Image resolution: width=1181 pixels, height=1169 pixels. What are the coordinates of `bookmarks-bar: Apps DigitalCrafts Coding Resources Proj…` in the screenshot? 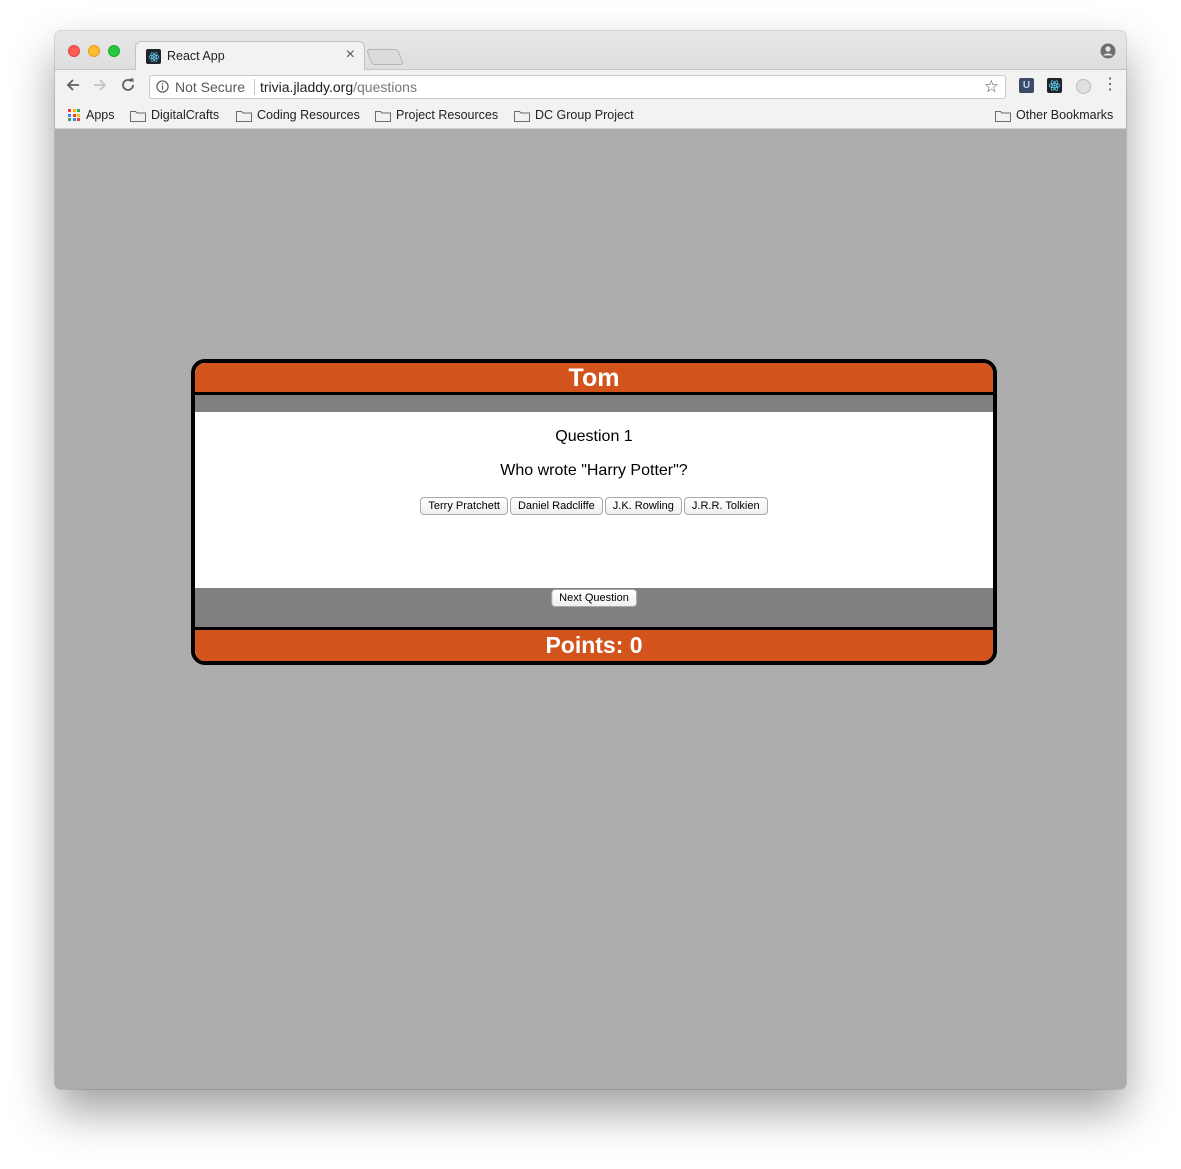 It's located at (590, 116).